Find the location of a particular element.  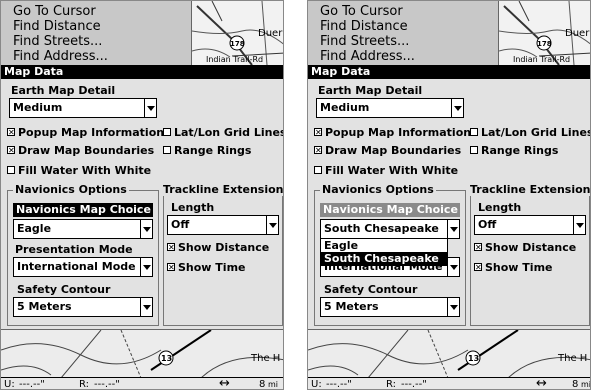

town-label: Duer is located at coordinates (577, 33).